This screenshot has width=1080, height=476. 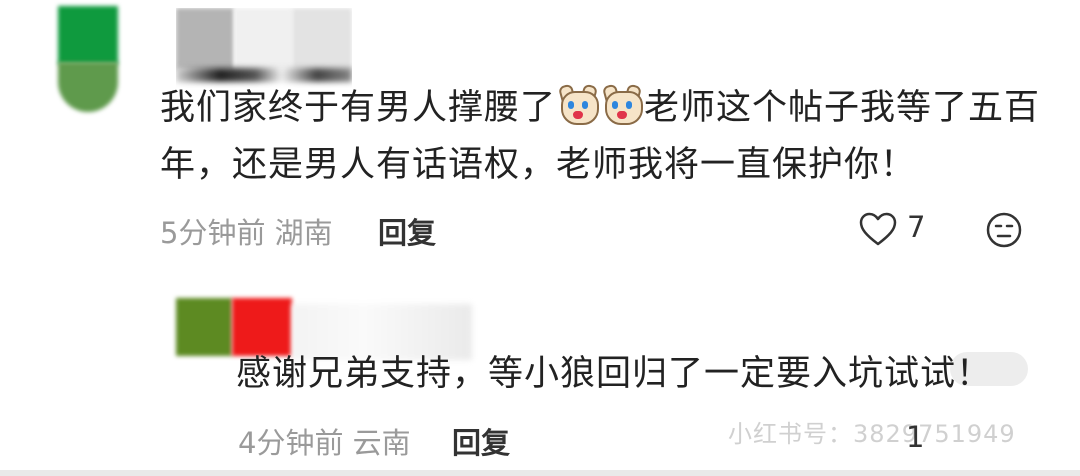 What do you see at coordinates (538, 165) in the screenshot?
I see `comment-text-line2: 年，还是男人有话语权，老师我将一直保护你！` at bounding box center [538, 165].